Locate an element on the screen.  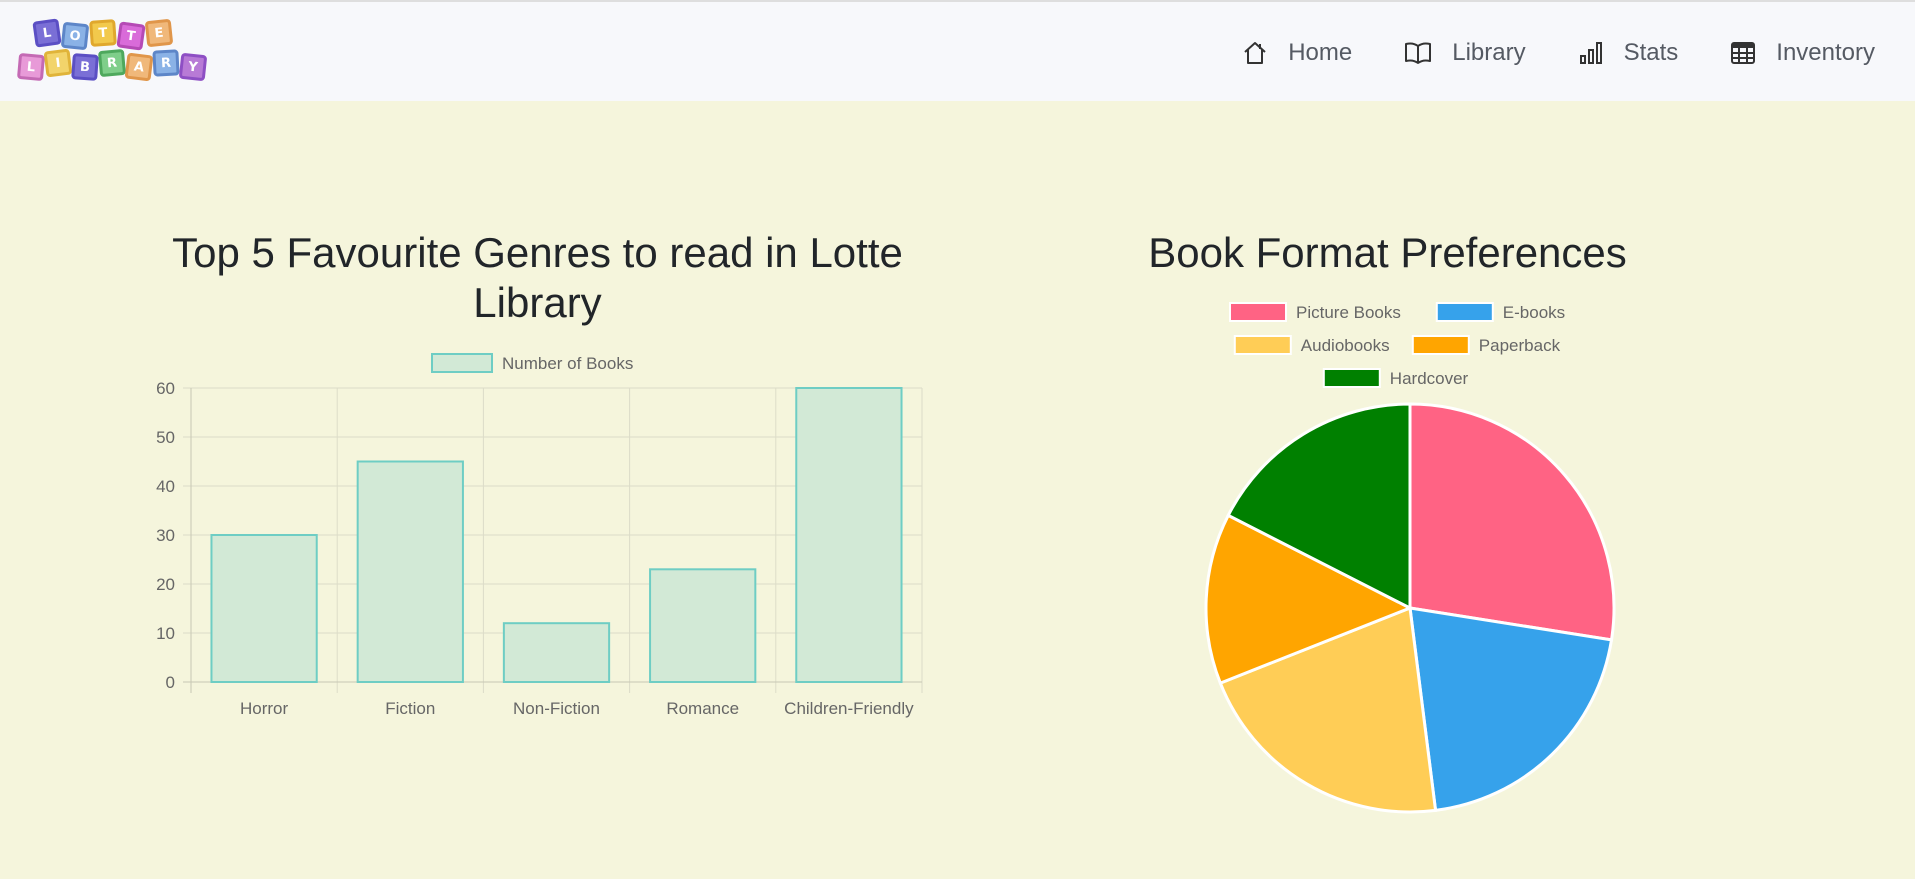
legend-swatch-hardcover is located at coordinates (1351, 378).